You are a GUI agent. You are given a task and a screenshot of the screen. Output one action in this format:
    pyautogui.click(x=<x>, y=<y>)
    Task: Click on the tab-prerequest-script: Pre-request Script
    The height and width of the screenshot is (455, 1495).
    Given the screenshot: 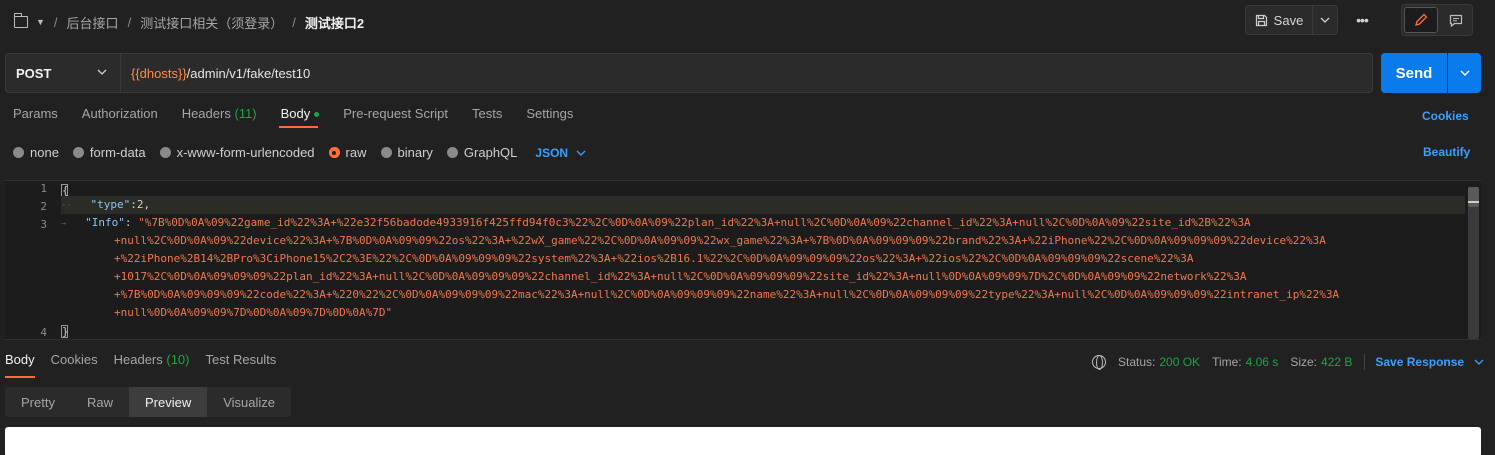 What is the action you would take?
    pyautogui.click(x=395, y=117)
    